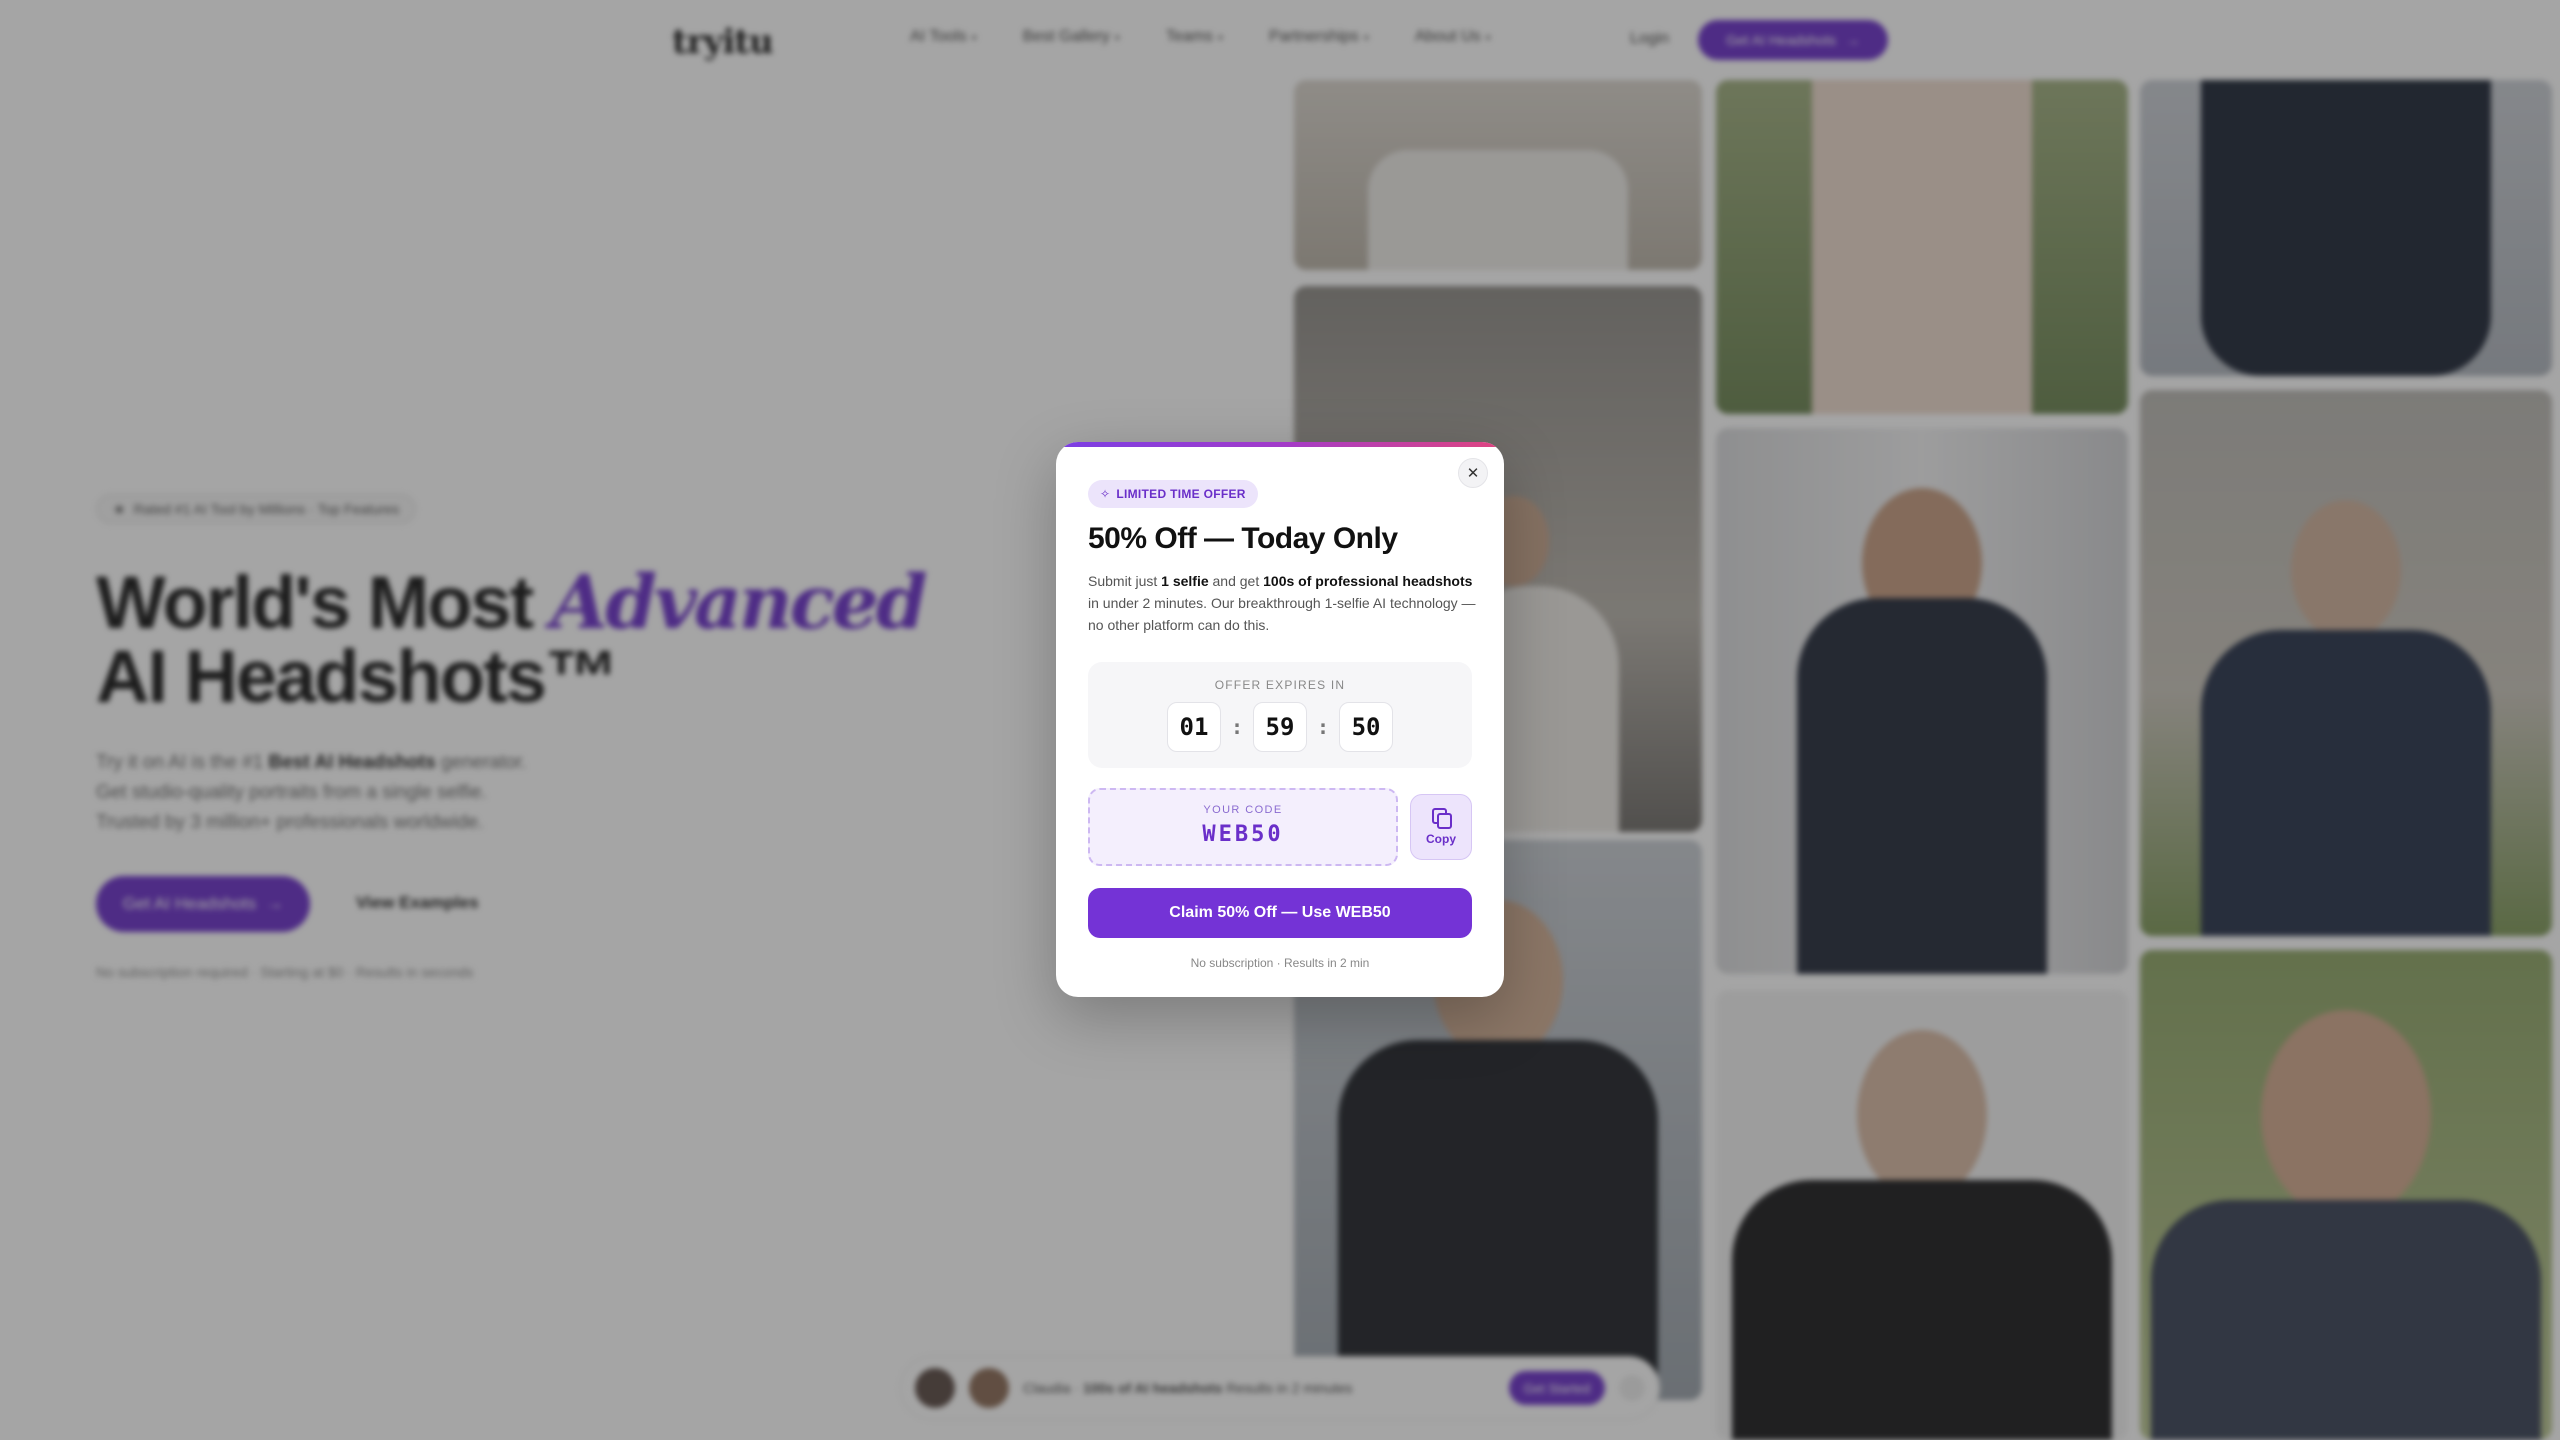 The image size is (2560, 1440). I want to click on countdown-row: 01 : 59 : 50, so click(1280, 727).